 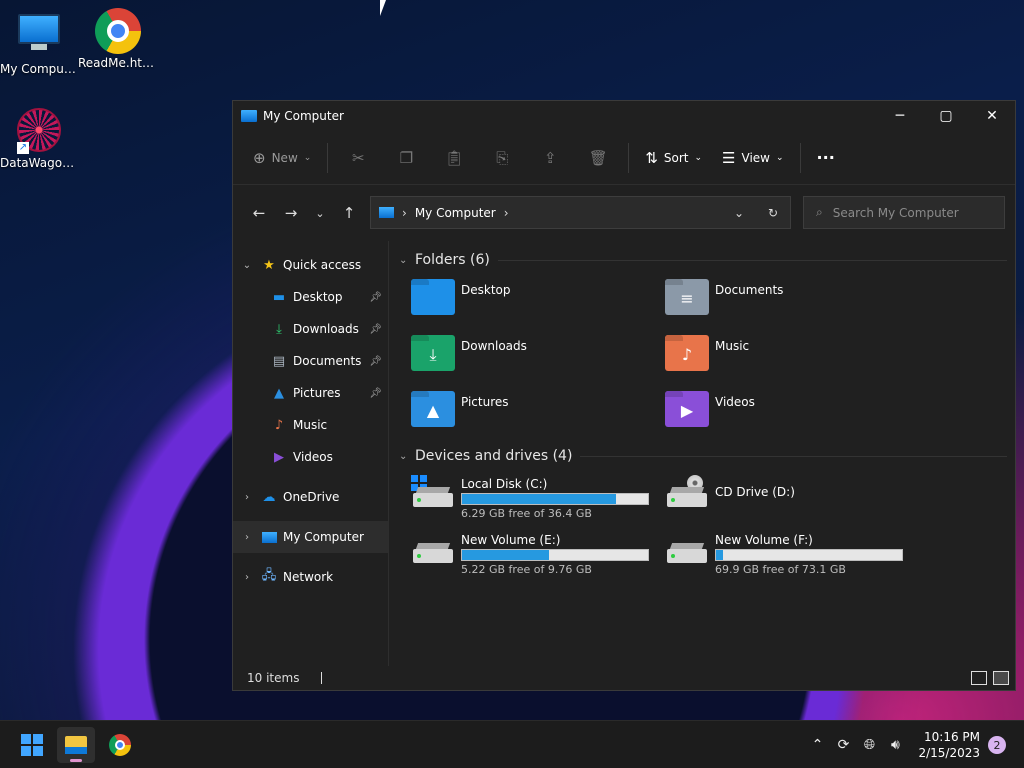 I want to click on taskbar-chrome, so click(x=120, y=745).